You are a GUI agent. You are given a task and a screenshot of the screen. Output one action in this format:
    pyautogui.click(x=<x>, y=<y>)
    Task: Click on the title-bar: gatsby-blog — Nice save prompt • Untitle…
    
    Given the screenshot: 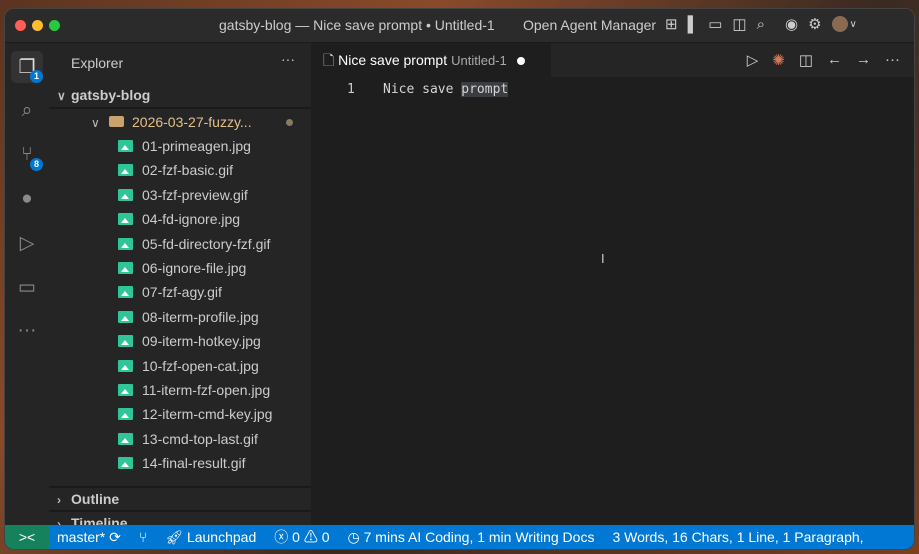 What is the action you would take?
    pyautogui.click(x=459, y=26)
    